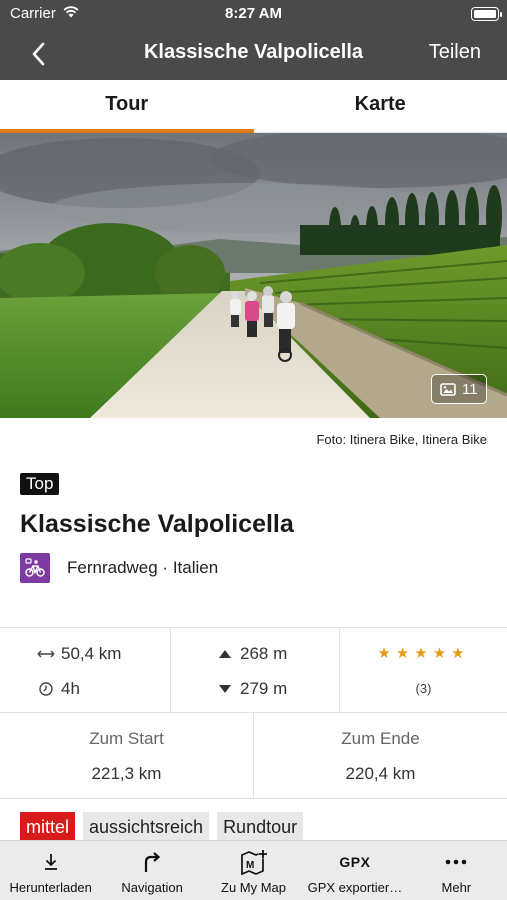 Image resolution: width=507 pixels, height=900 pixels. Describe the element at coordinates (143, 567) in the screenshot. I see `tour-category-label: Fernradweg · Italien` at that location.